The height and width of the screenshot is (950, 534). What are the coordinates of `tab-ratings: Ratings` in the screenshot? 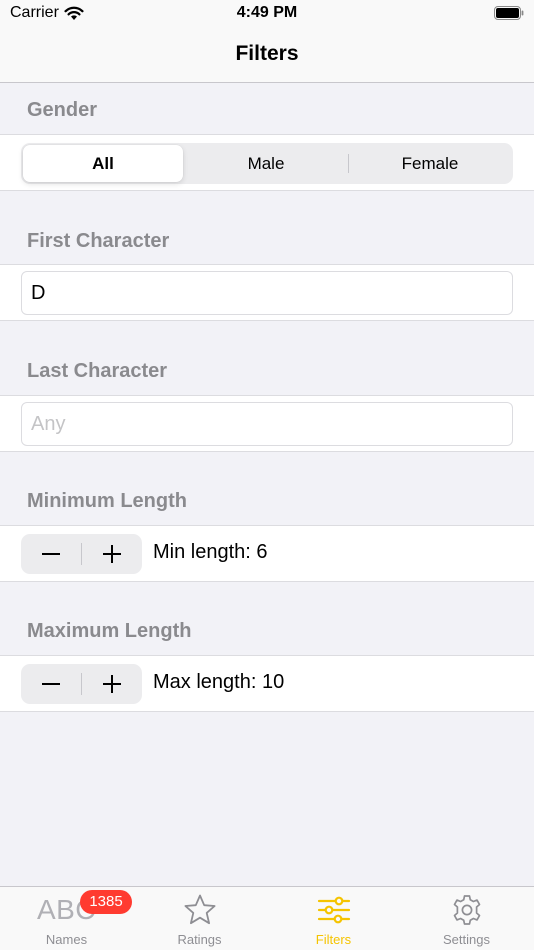 It's located at (199, 918).